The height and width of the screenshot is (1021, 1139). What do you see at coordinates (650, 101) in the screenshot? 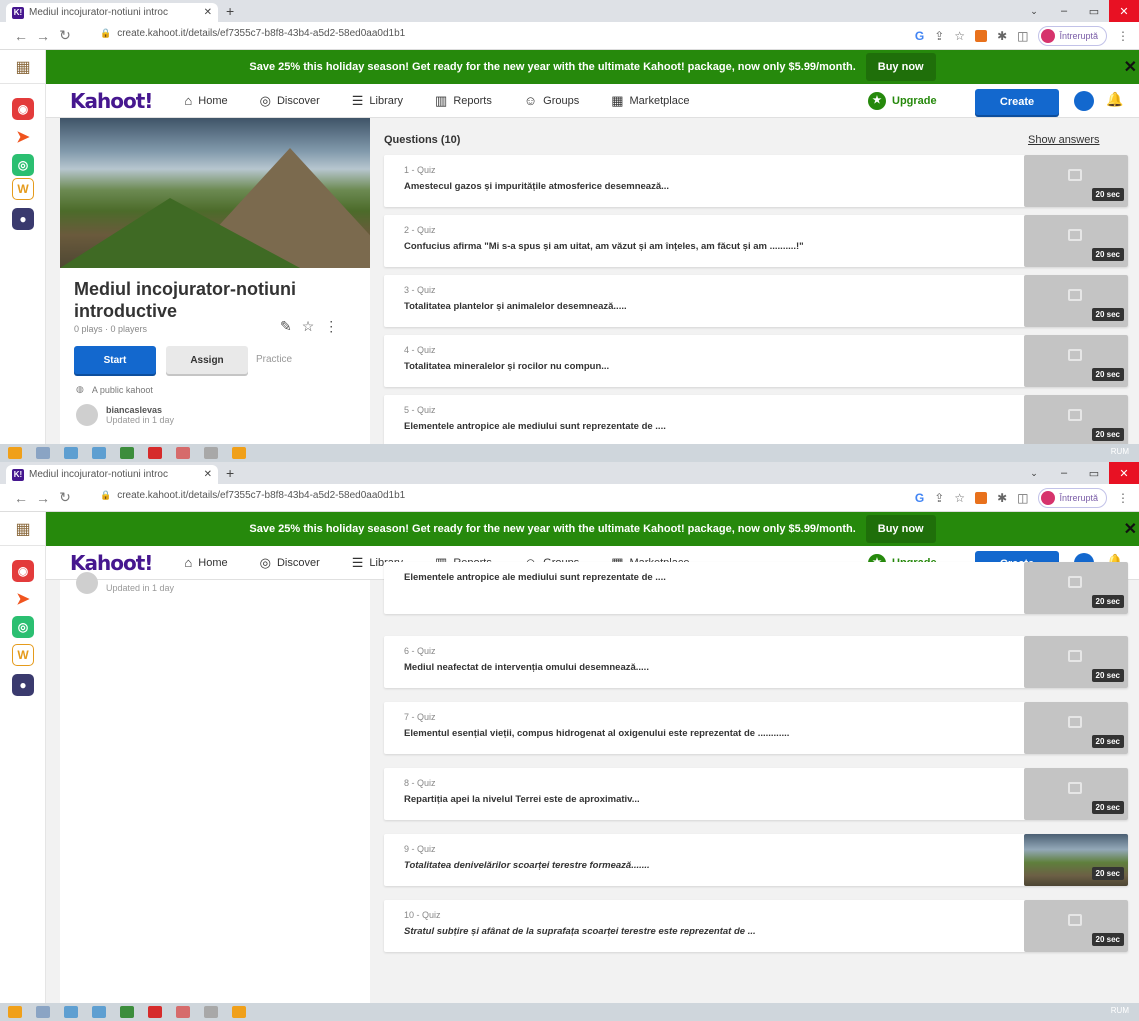
I see `nav-marketplace: ▦ Marketplace` at bounding box center [650, 101].